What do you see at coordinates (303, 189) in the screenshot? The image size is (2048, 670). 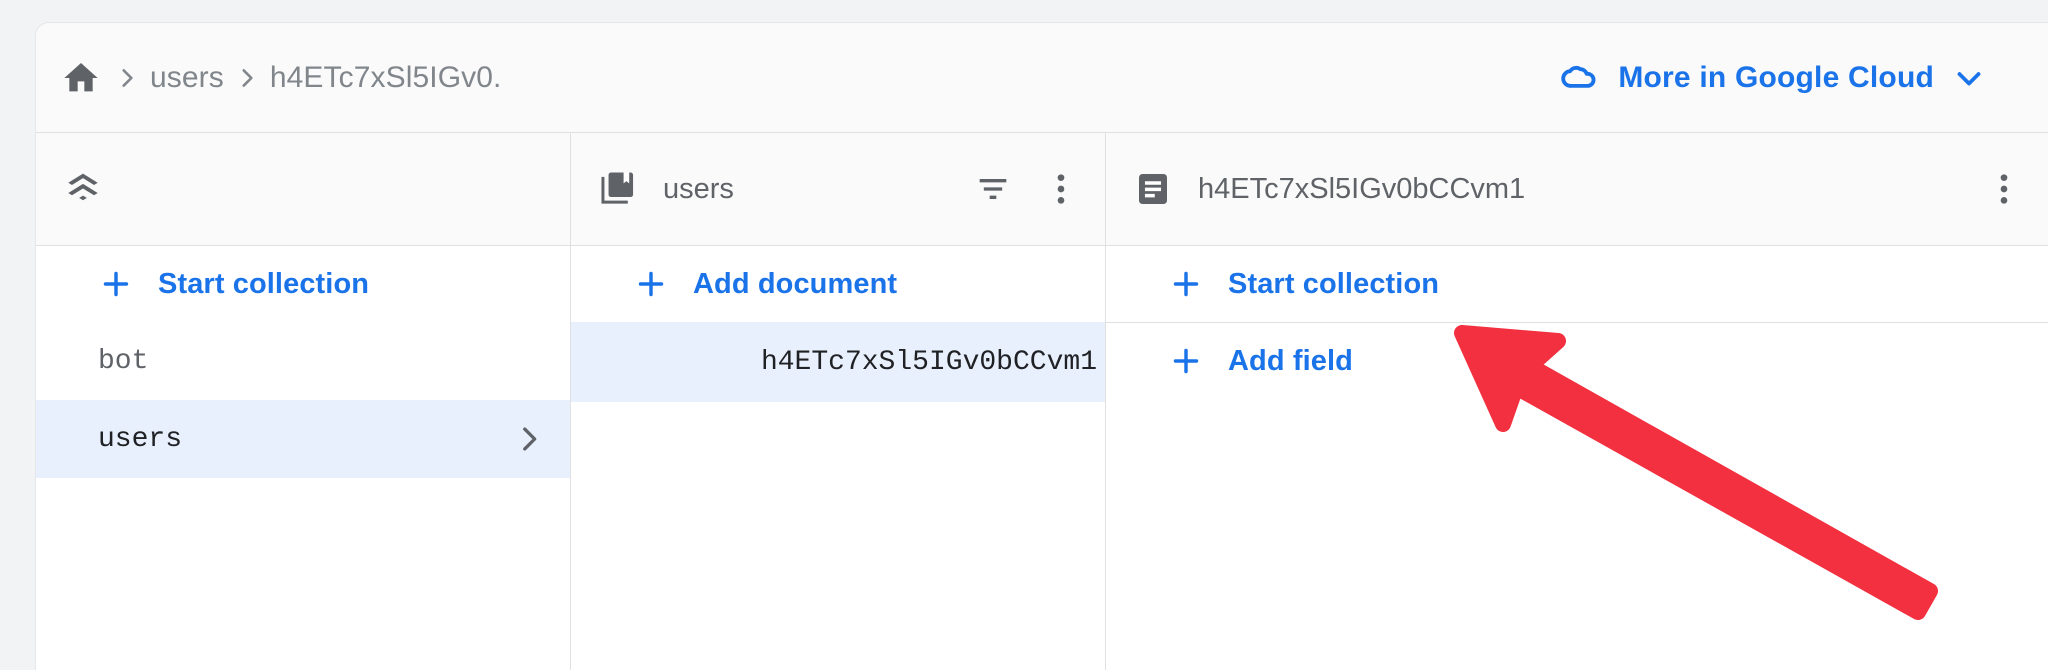 I see `database-root-column-header` at bounding box center [303, 189].